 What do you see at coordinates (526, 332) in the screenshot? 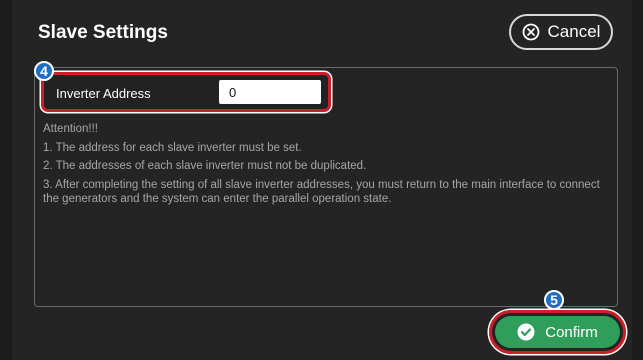
I see `check-circle-icon` at bounding box center [526, 332].